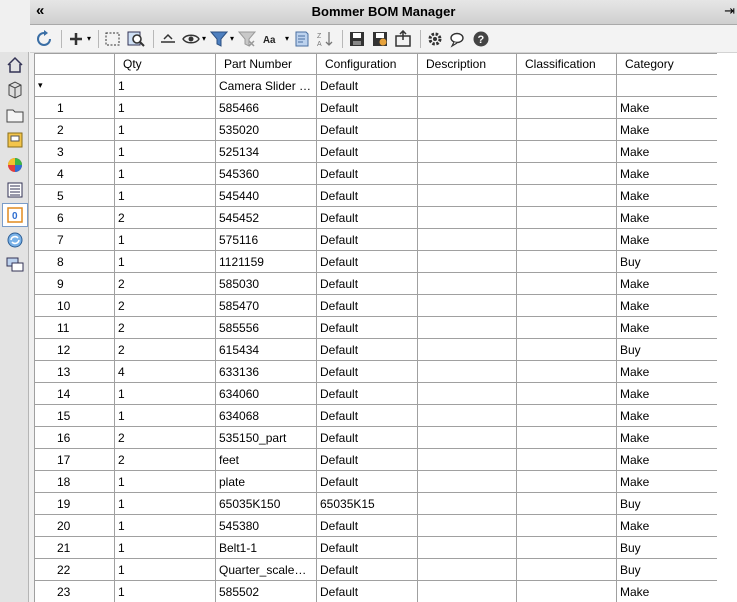 The image size is (737, 602). Describe the element at coordinates (376, 393) in the screenshot. I see `table-row: 14 1 634060 Default Make` at that location.